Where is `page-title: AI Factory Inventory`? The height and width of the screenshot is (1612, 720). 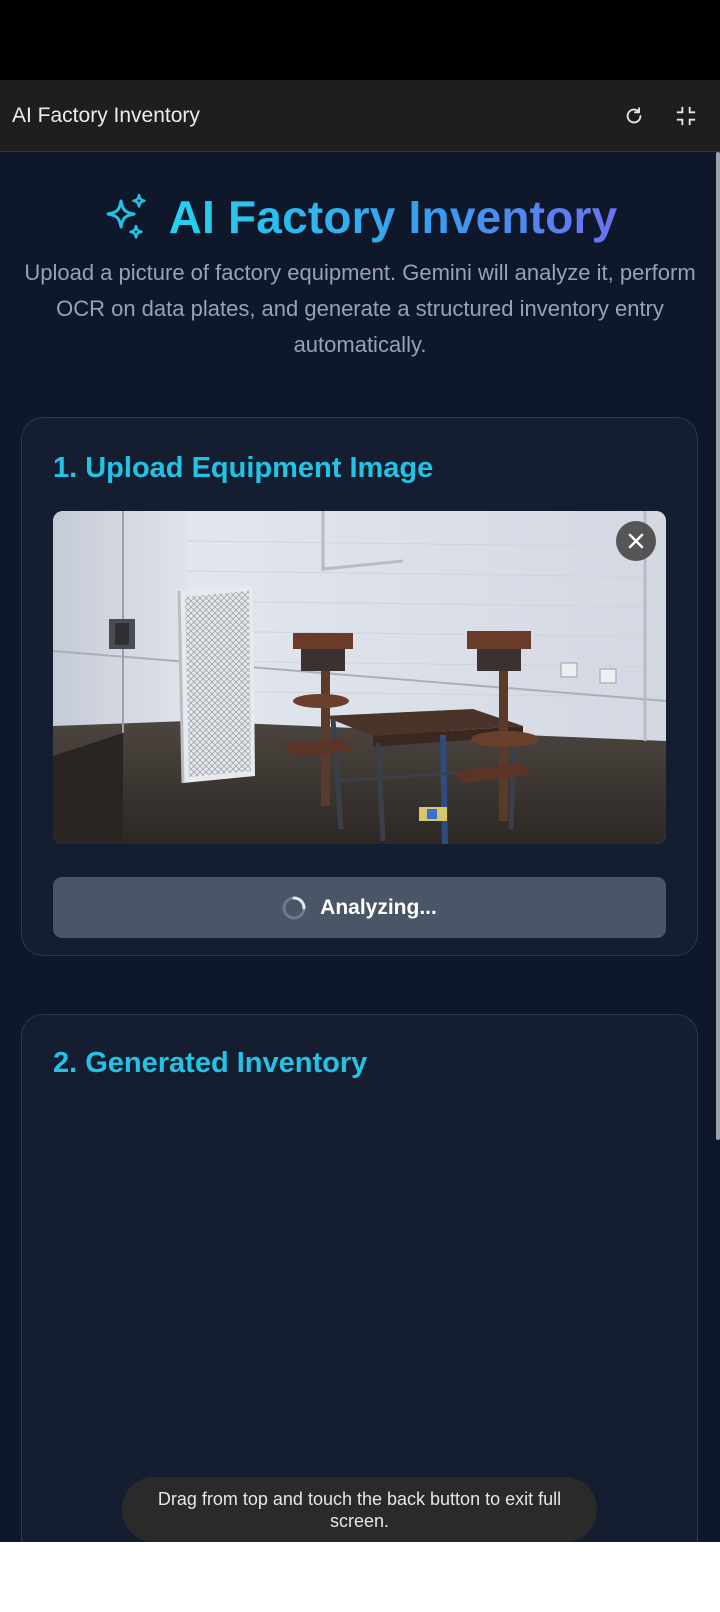
page-title: AI Factory Inventory is located at coordinates (393, 217).